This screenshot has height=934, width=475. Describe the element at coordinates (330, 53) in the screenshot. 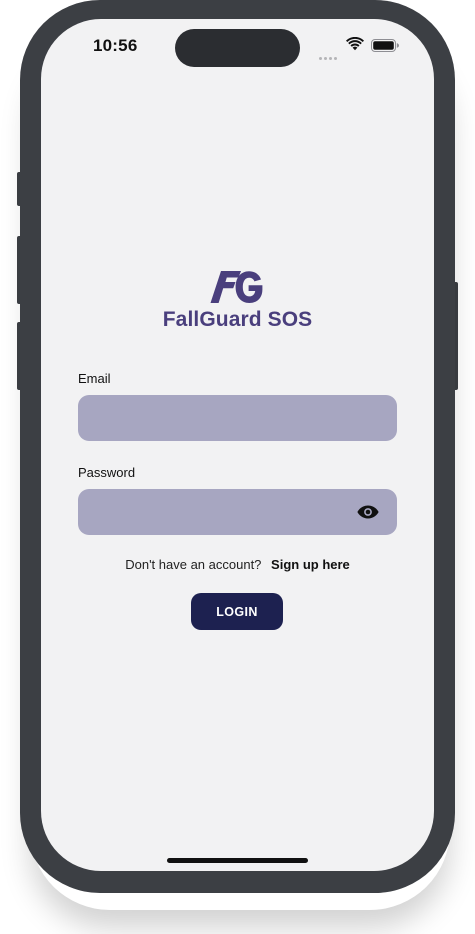

I see `cellular-signal-icon` at that location.